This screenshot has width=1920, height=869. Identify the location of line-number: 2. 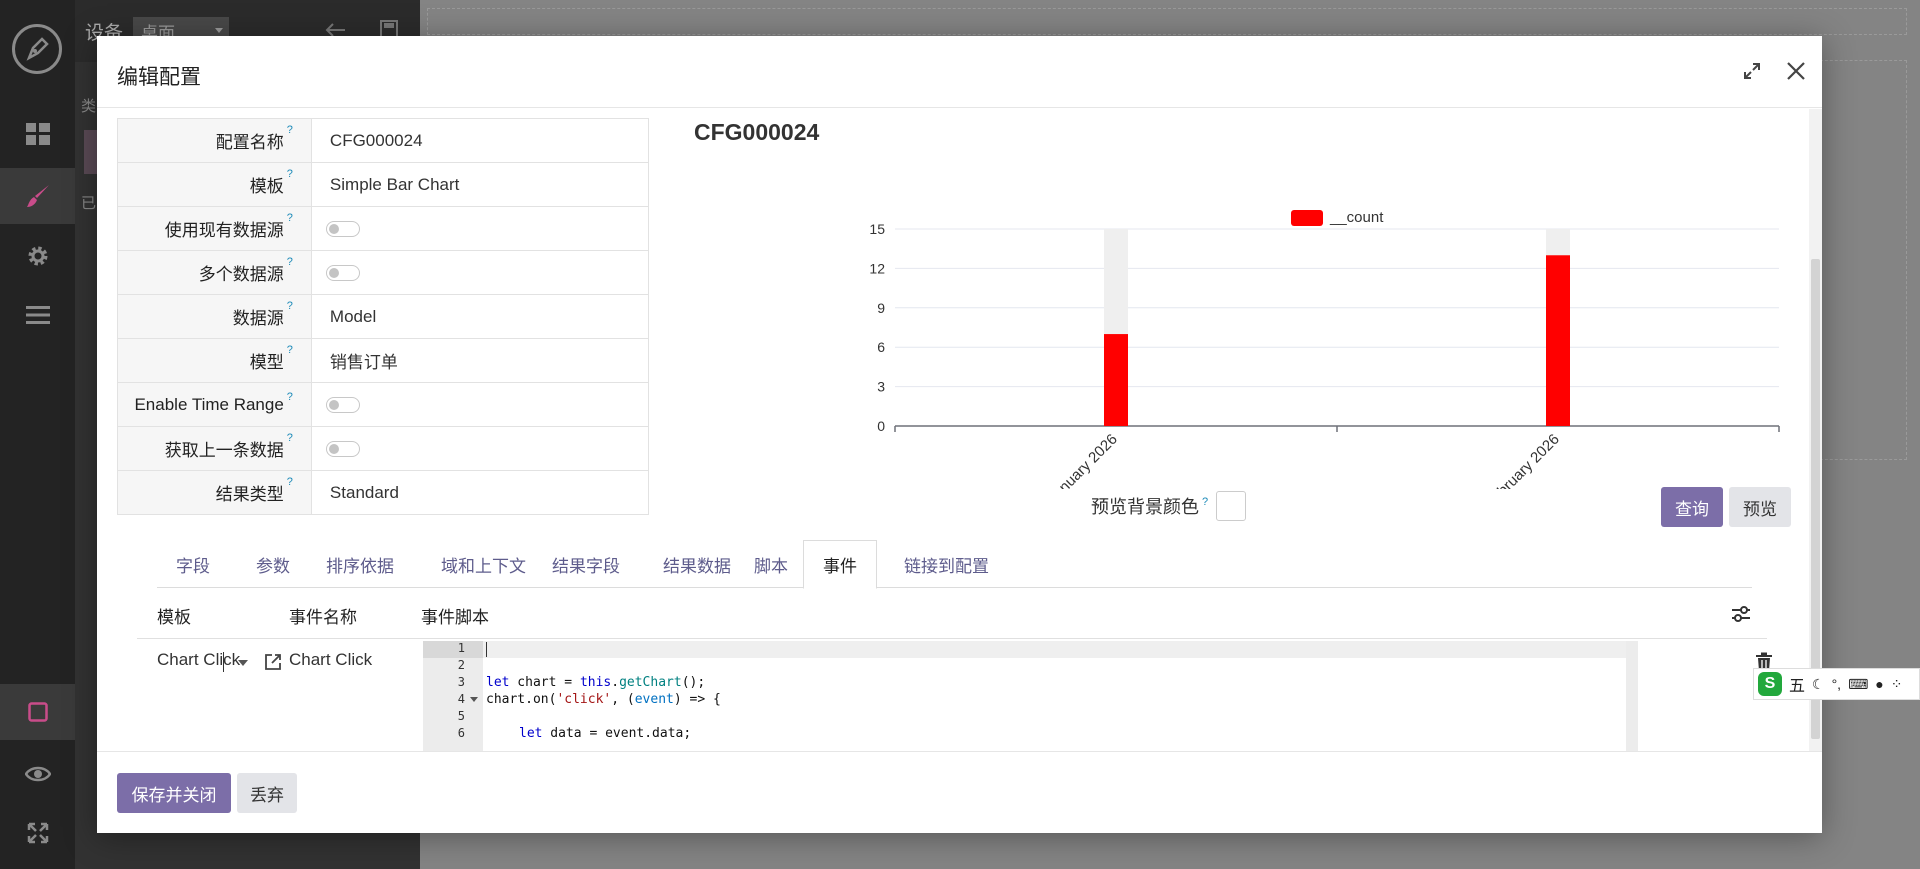
(461, 665).